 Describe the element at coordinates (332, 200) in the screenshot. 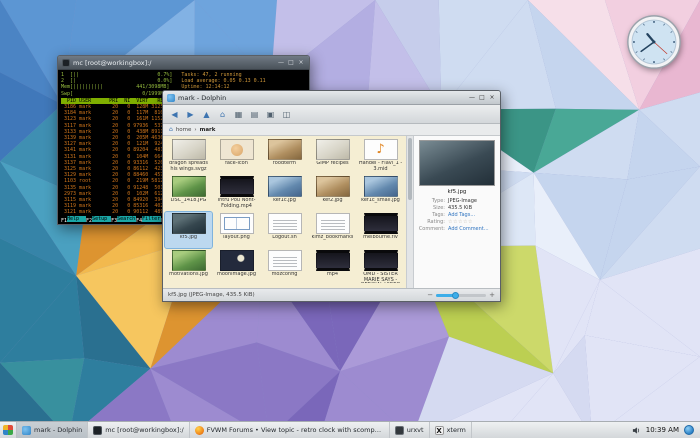

I see `file-label: kef2.jpg` at that location.